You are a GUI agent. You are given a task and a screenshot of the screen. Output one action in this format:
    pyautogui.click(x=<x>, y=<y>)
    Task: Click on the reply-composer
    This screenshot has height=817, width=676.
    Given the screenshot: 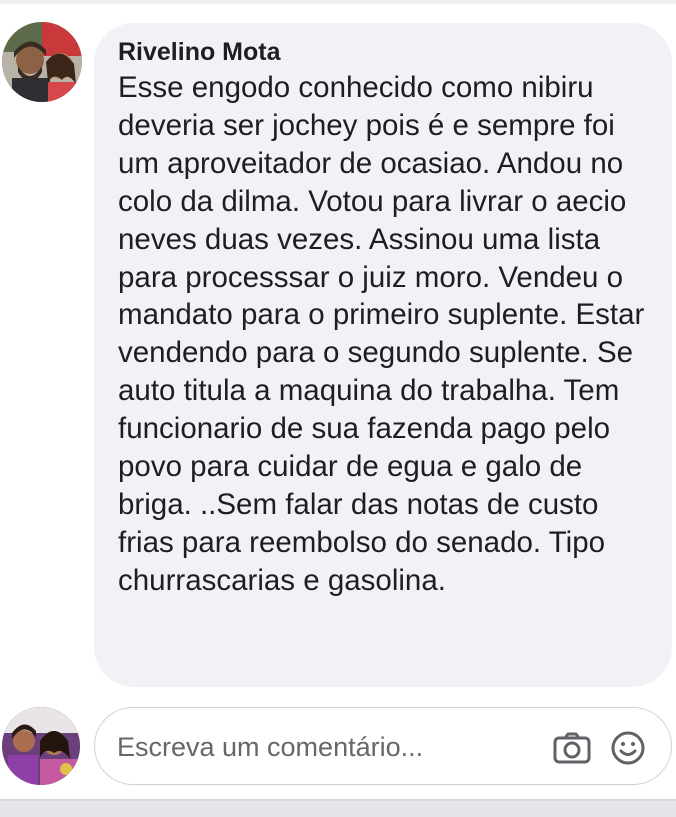 What is the action you would take?
    pyautogui.click(x=338, y=745)
    